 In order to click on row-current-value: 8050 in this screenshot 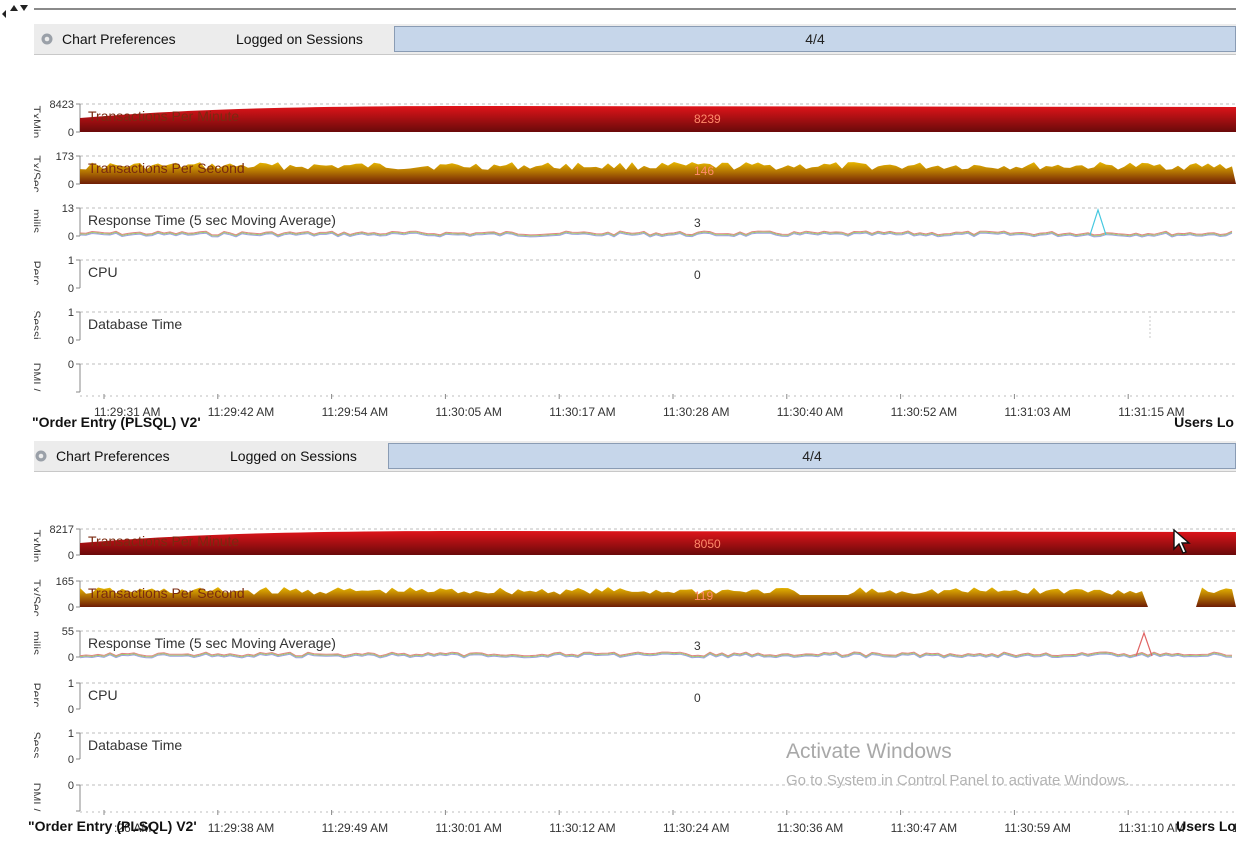, I will do `click(707, 544)`.